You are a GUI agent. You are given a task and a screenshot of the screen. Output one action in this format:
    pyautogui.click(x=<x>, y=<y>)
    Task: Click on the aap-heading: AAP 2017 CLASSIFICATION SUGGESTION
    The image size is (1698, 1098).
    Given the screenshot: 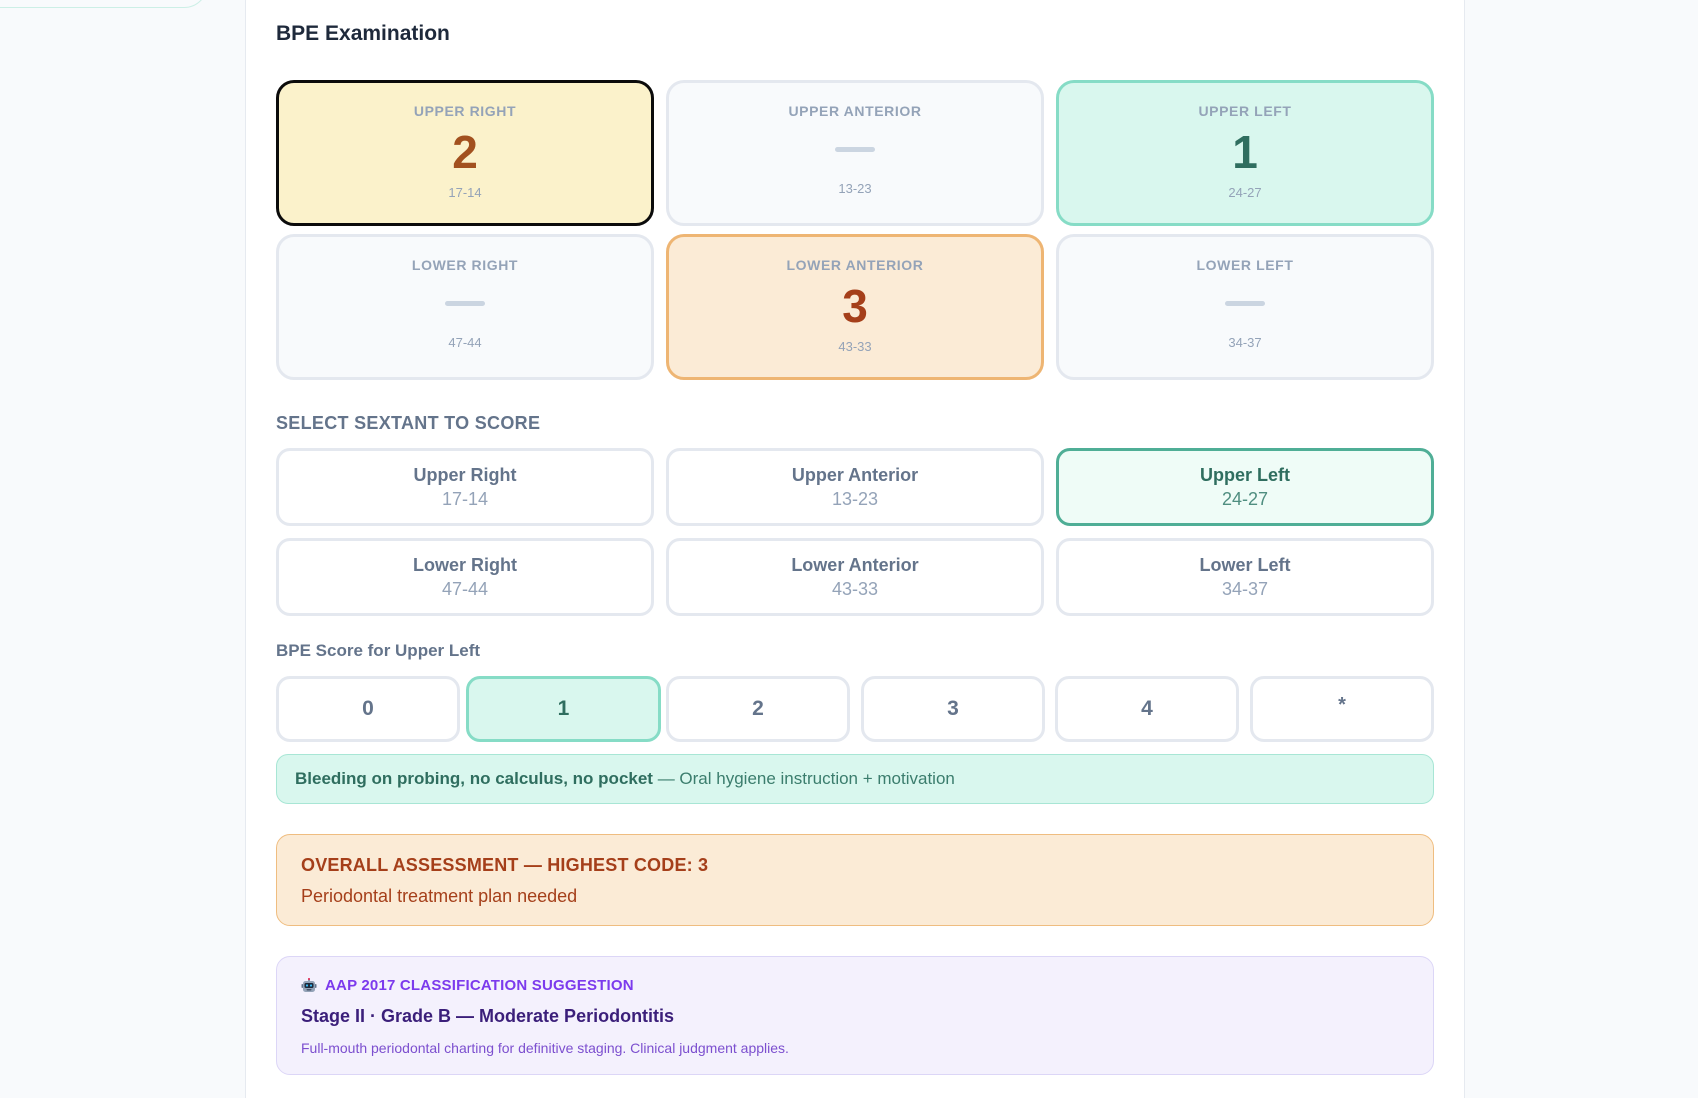 What is the action you would take?
    pyautogui.click(x=479, y=985)
    